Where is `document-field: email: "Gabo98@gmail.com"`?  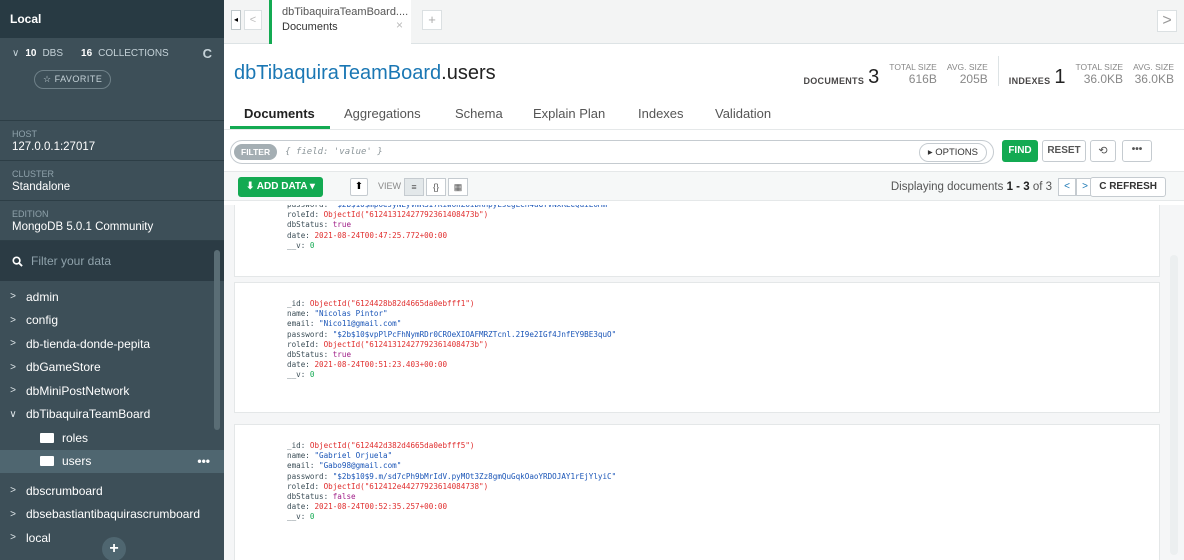
document-field: email: "Gabo98@gmail.com" is located at coordinates (344, 466).